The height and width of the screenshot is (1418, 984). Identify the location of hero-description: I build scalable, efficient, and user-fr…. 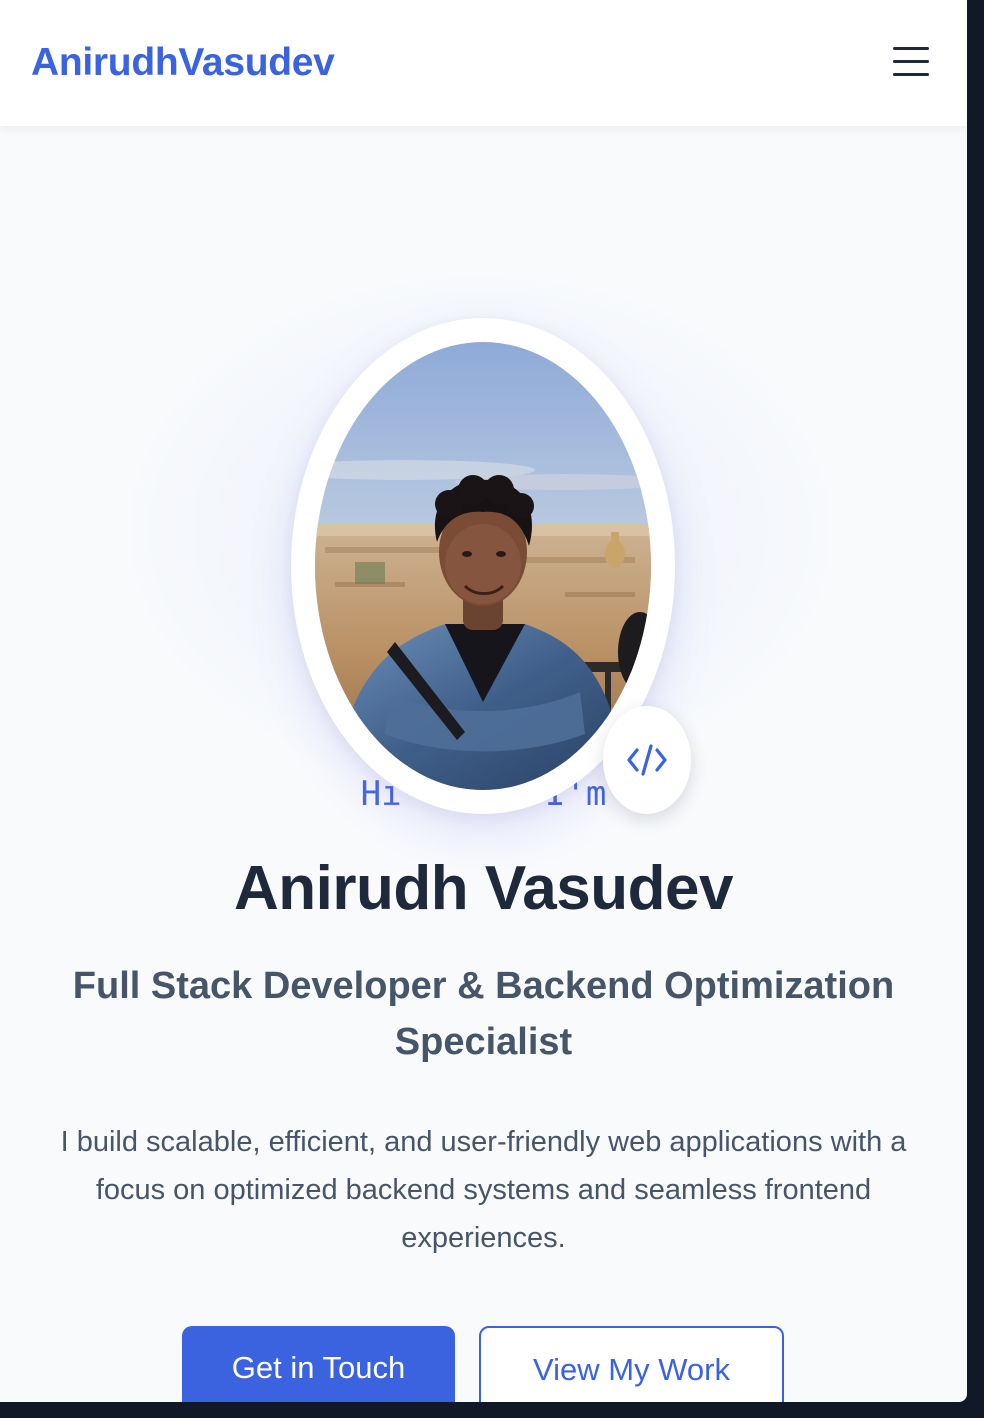
(483, 1190).